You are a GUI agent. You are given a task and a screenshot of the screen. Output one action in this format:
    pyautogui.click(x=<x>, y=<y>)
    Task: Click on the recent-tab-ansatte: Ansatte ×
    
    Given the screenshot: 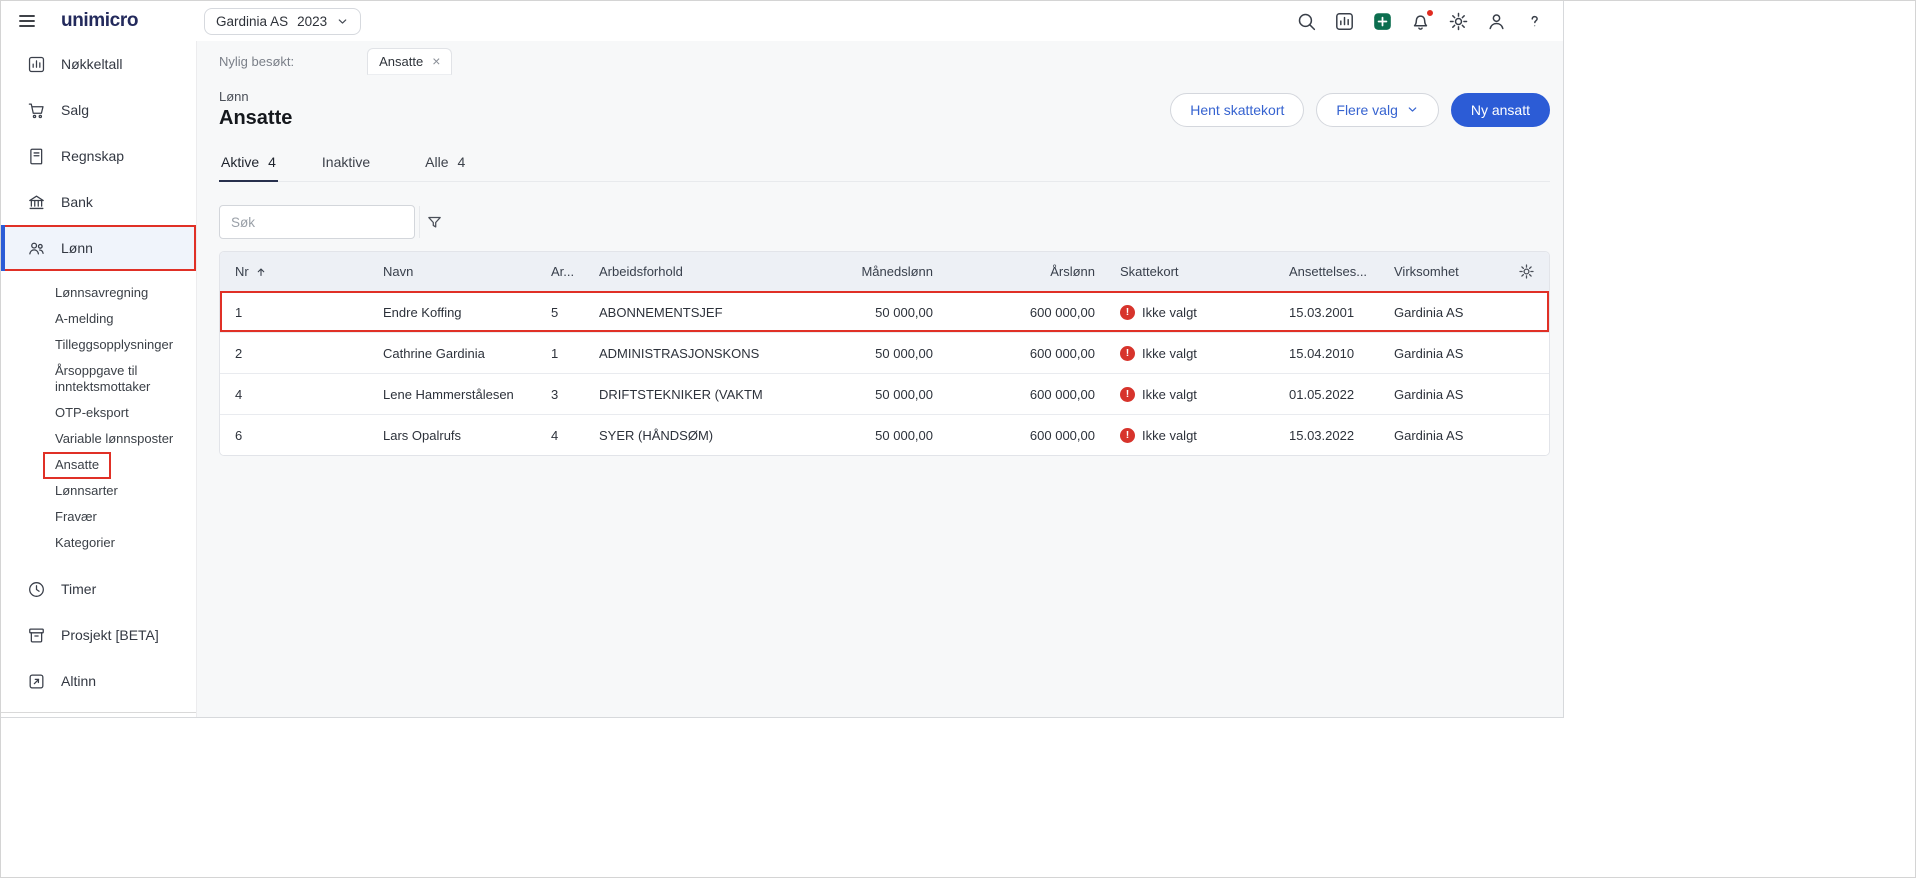 What is the action you would take?
    pyautogui.click(x=410, y=61)
    